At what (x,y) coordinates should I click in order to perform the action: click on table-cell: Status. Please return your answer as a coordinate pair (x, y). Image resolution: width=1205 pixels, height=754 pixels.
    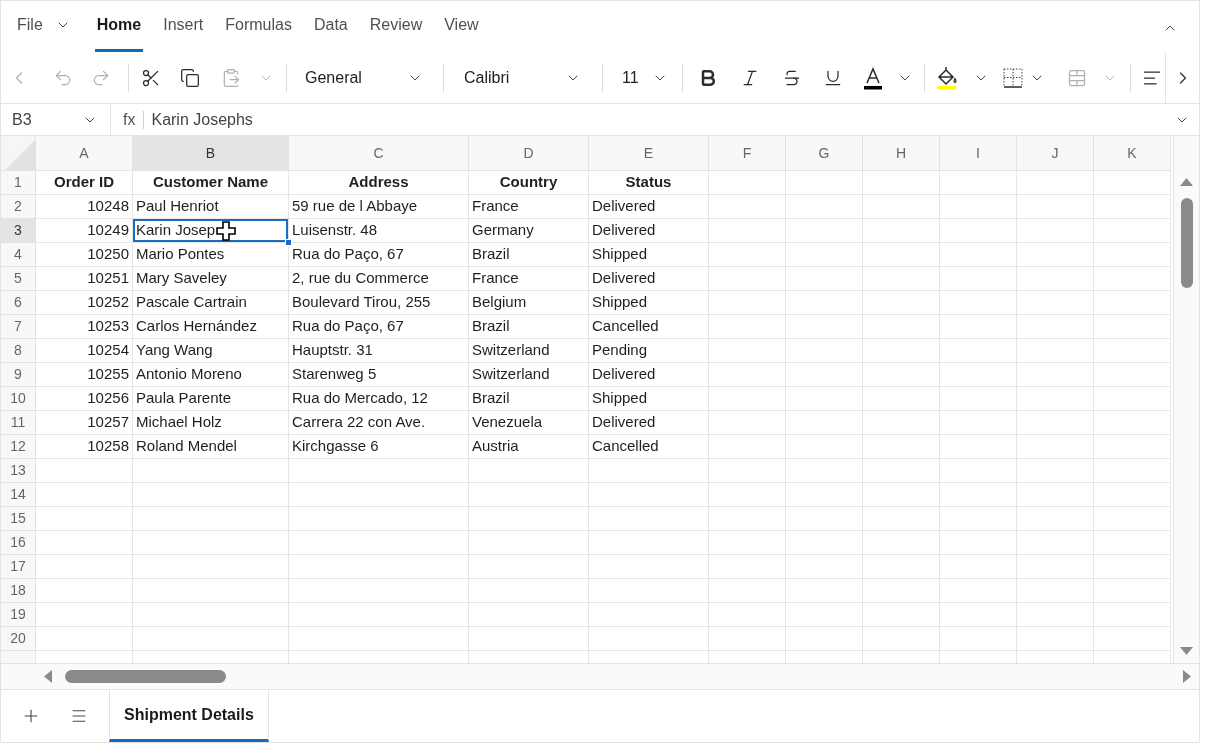
    Looking at the image, I should click on (649, 183).